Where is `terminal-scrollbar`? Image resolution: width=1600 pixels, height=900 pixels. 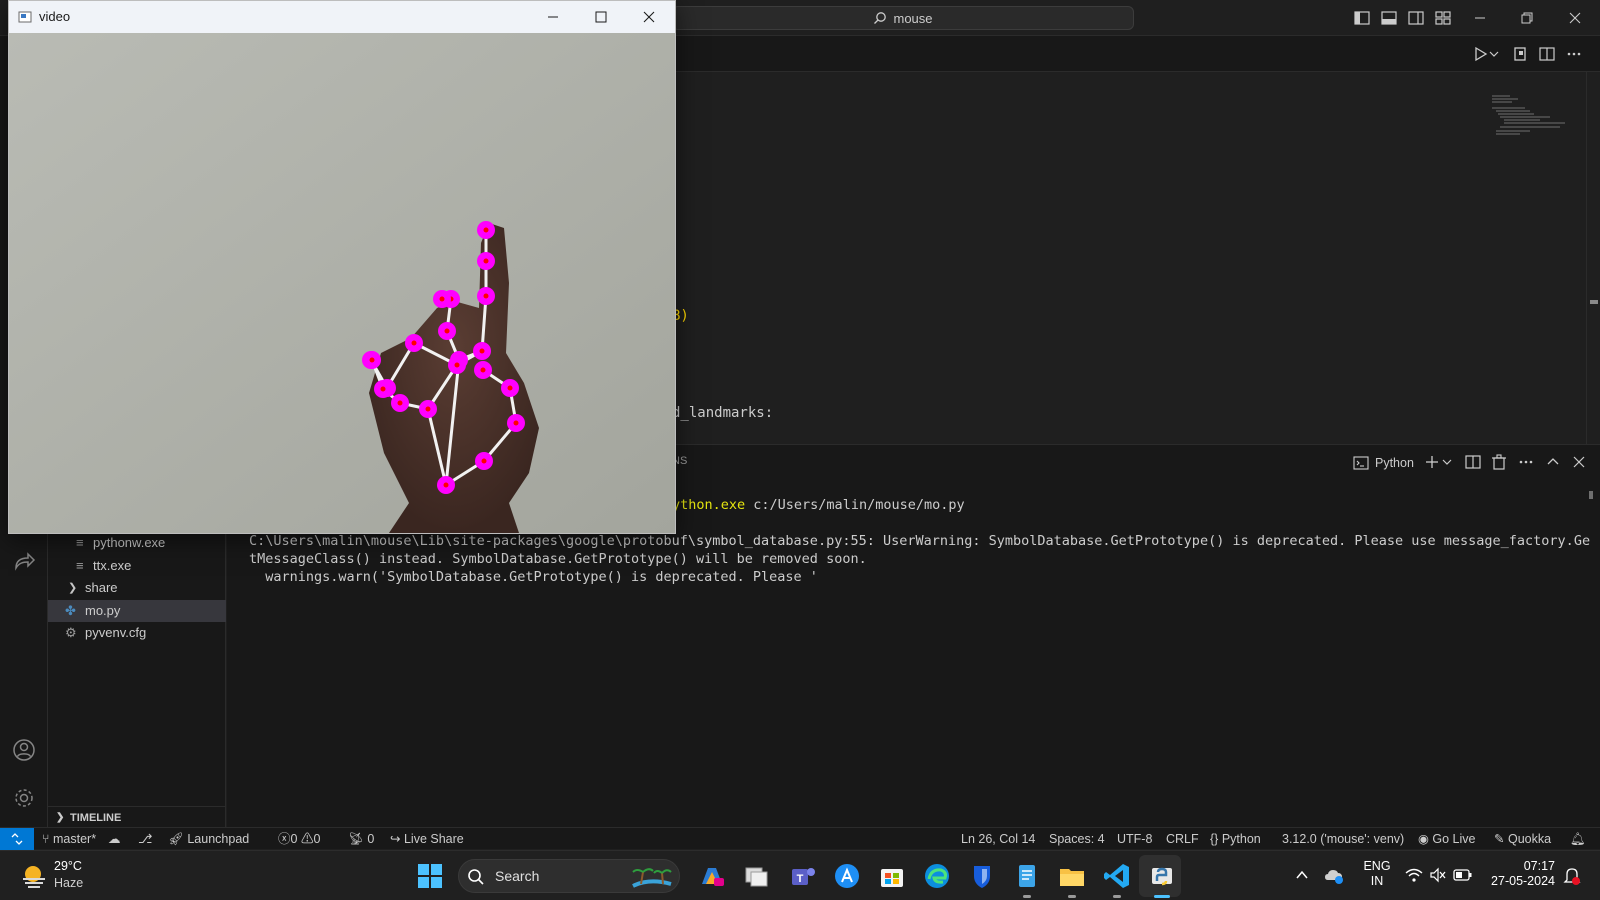
terminal-scrollbar is located at coordinates (1591, 495).